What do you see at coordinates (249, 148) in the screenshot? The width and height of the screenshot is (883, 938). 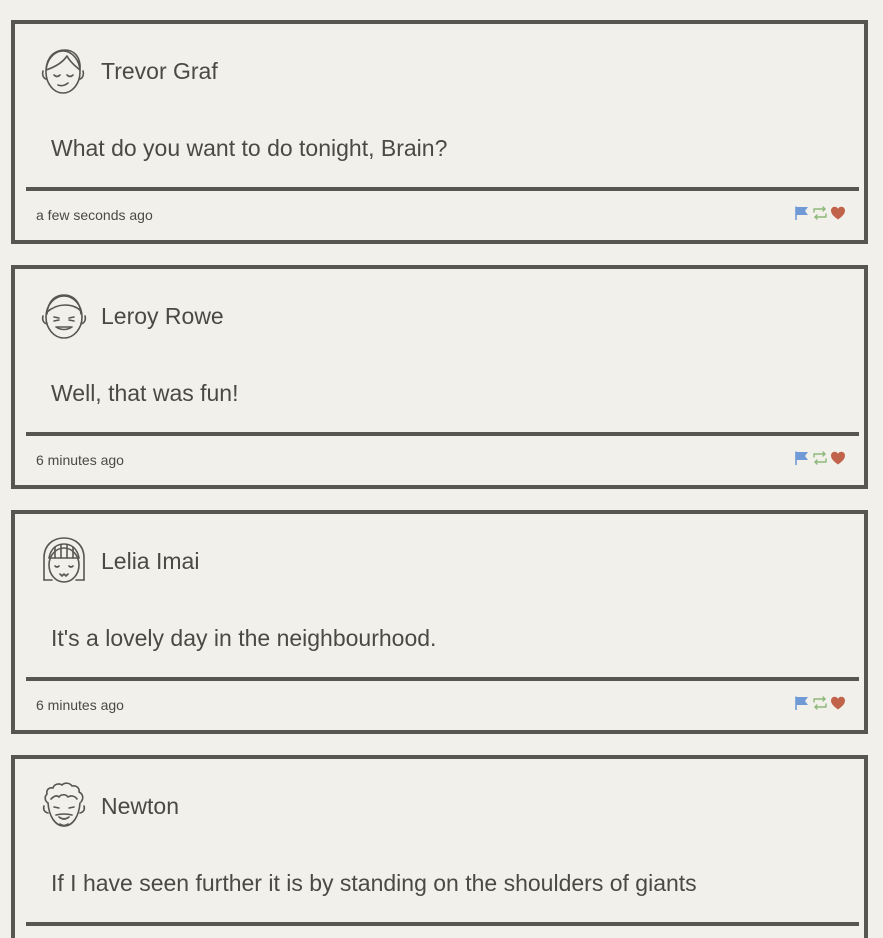 I see `post-message: What do you want to do tonight, Brain?` at bounding box center [249, 148].